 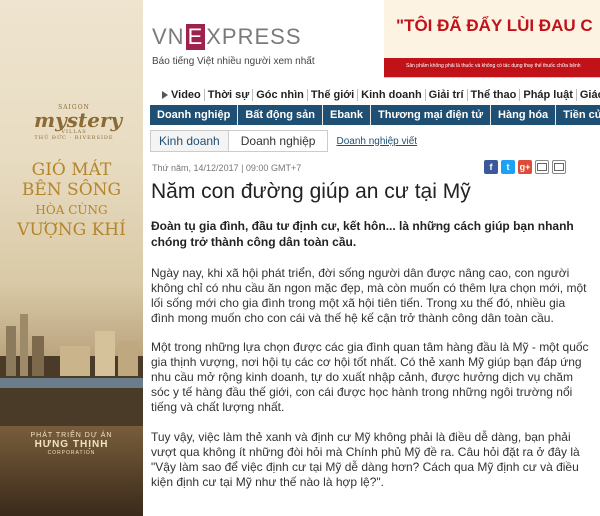 What do you see at coordinates (559, 167) in the screenshot?
I see `email-icon` at bounding box center [559, 167].